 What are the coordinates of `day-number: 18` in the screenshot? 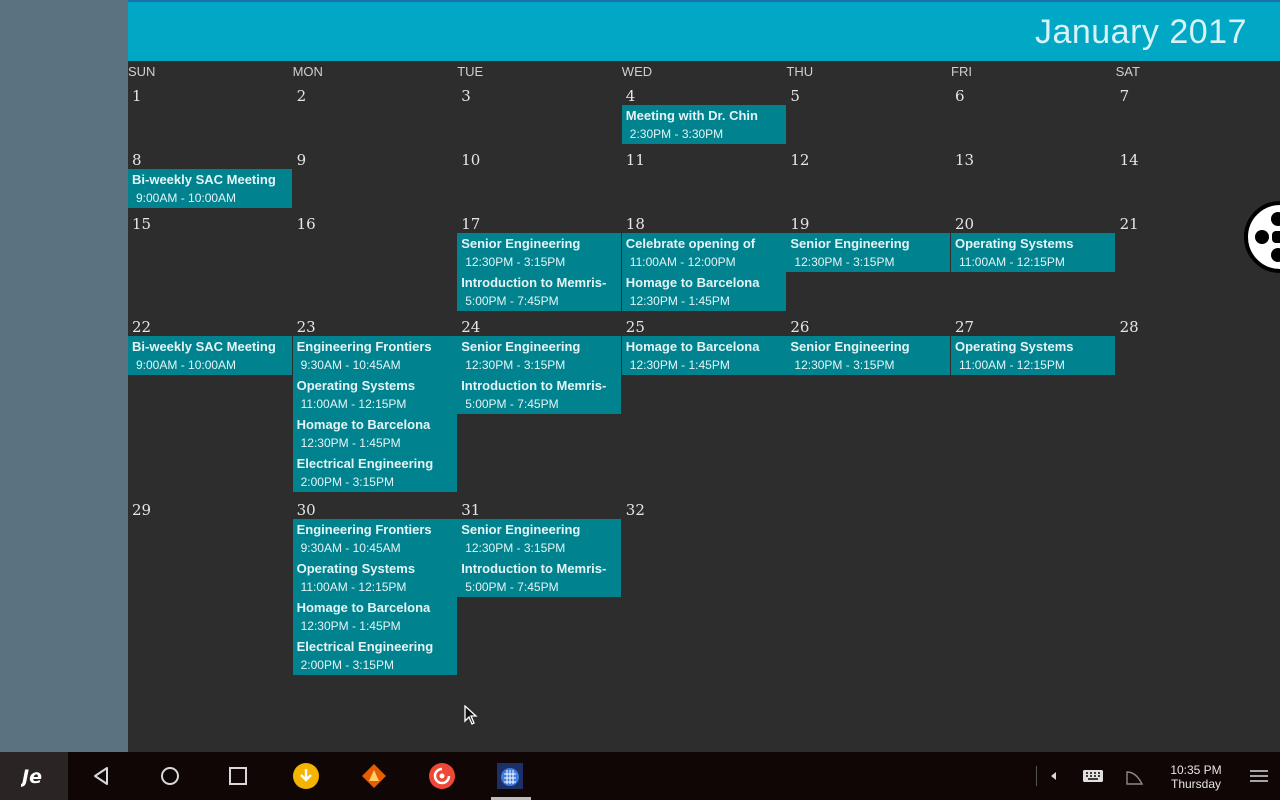 It's located at (635, 224).